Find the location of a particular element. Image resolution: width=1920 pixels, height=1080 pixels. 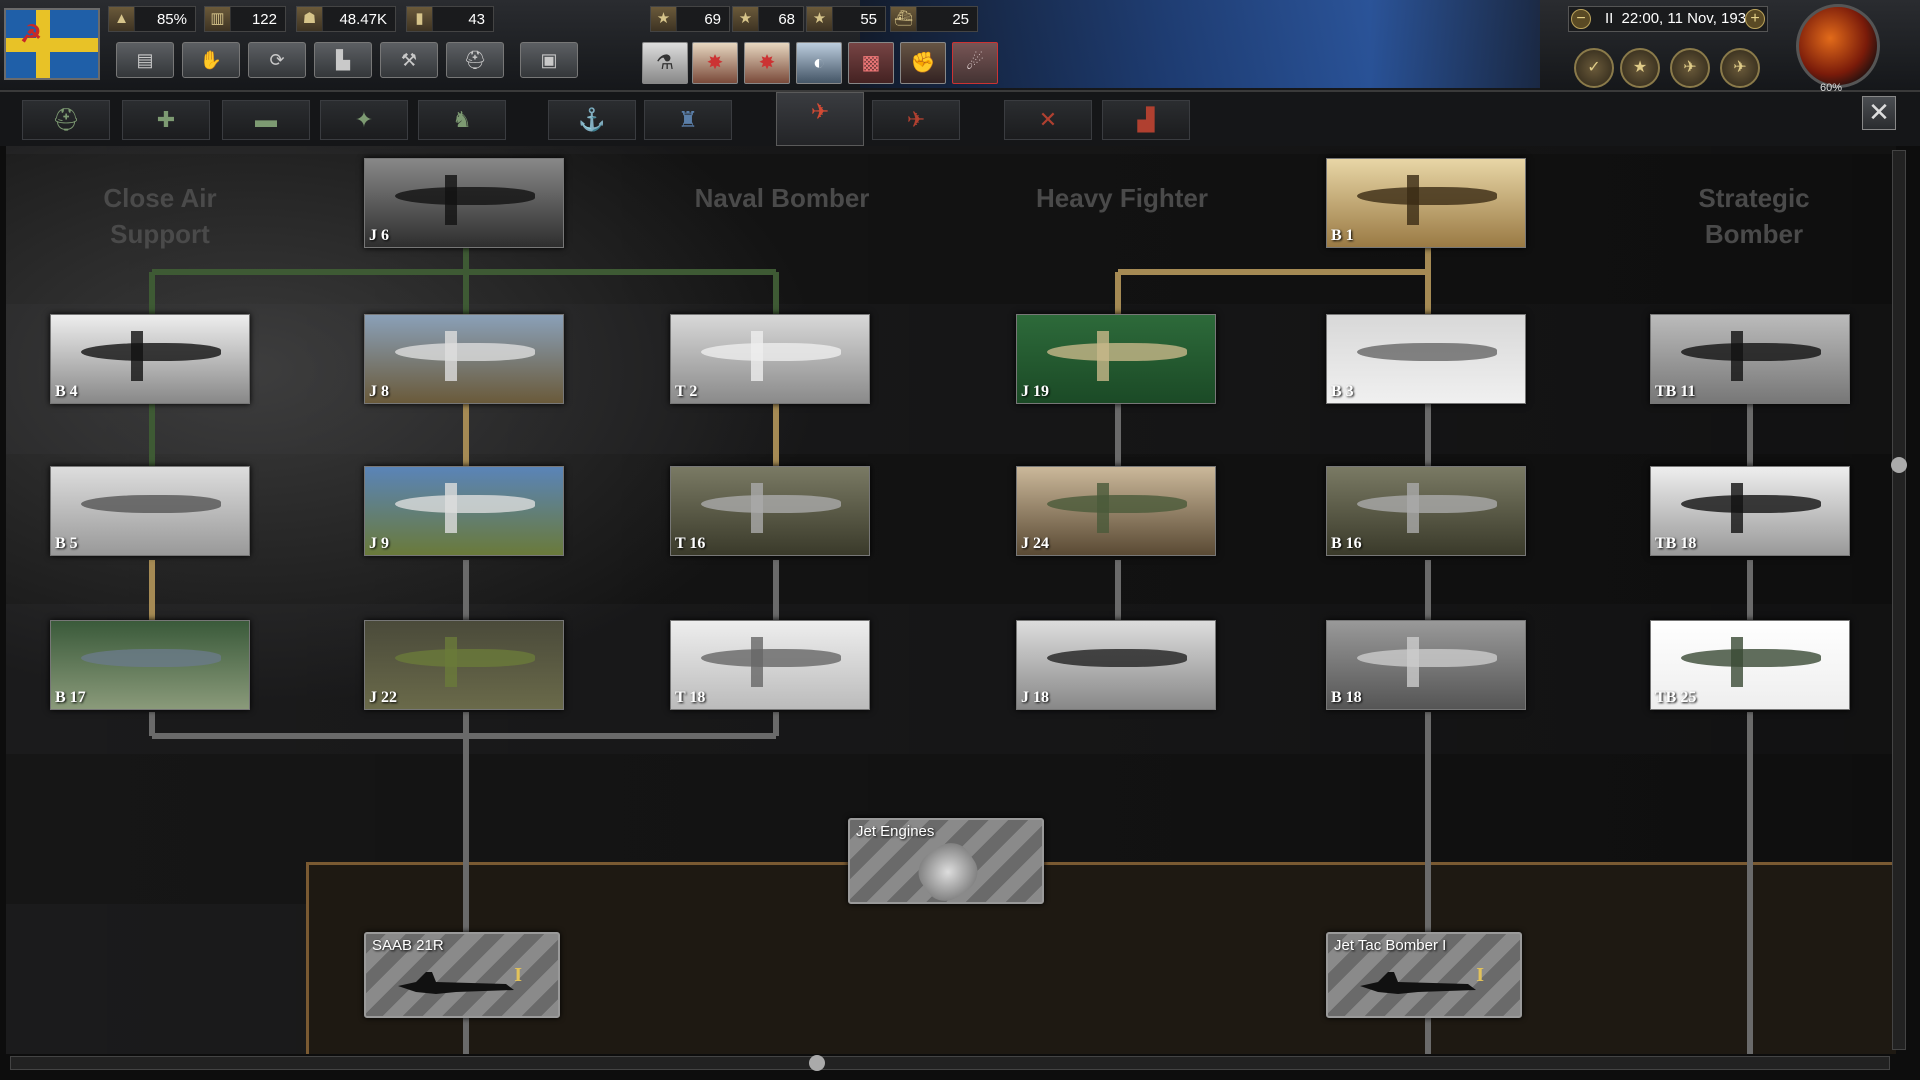

tab-engineering: ✕ is located at coordinates (1048, 120).